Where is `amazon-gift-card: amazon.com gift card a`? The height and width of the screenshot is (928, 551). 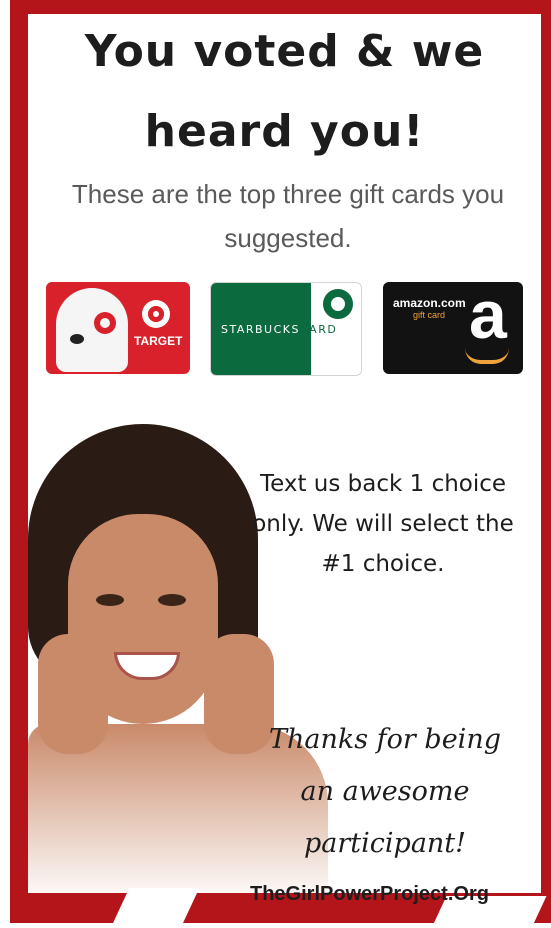 amazon-gift-card: amazon.com gift card a is located at coordinates (453, 328).